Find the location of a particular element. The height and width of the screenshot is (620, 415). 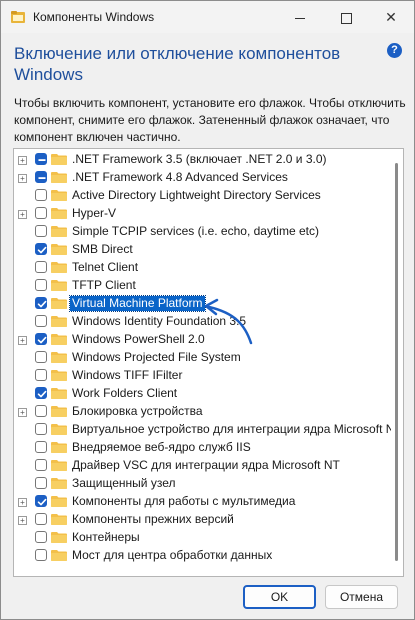

partial-fill-icon is located at coordinates (42, 178).